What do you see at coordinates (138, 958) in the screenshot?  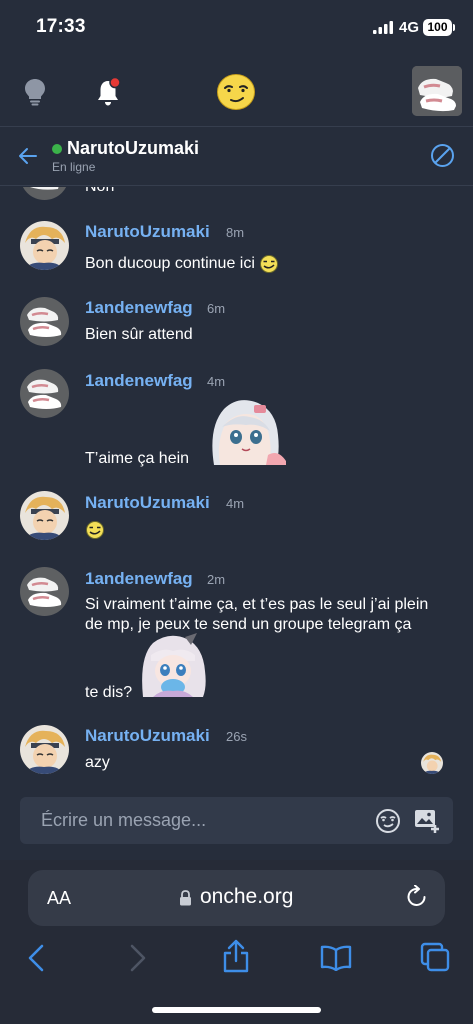 I see `forward-icon` at bounding box center [138, 958].